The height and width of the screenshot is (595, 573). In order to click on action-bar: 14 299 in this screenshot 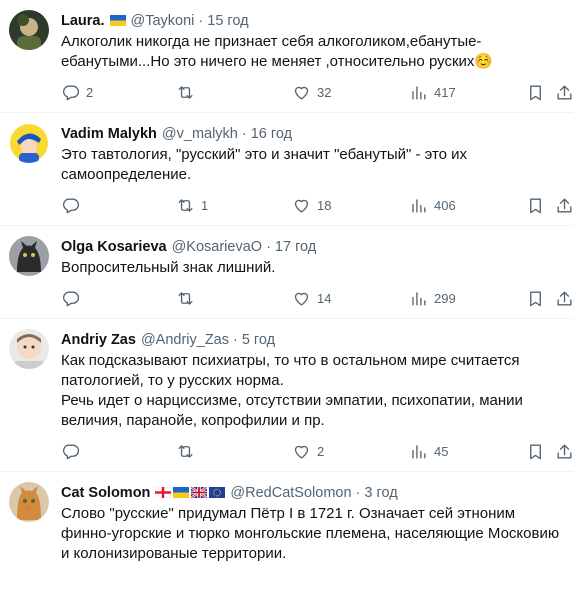, I will do `click(286, 298)`.